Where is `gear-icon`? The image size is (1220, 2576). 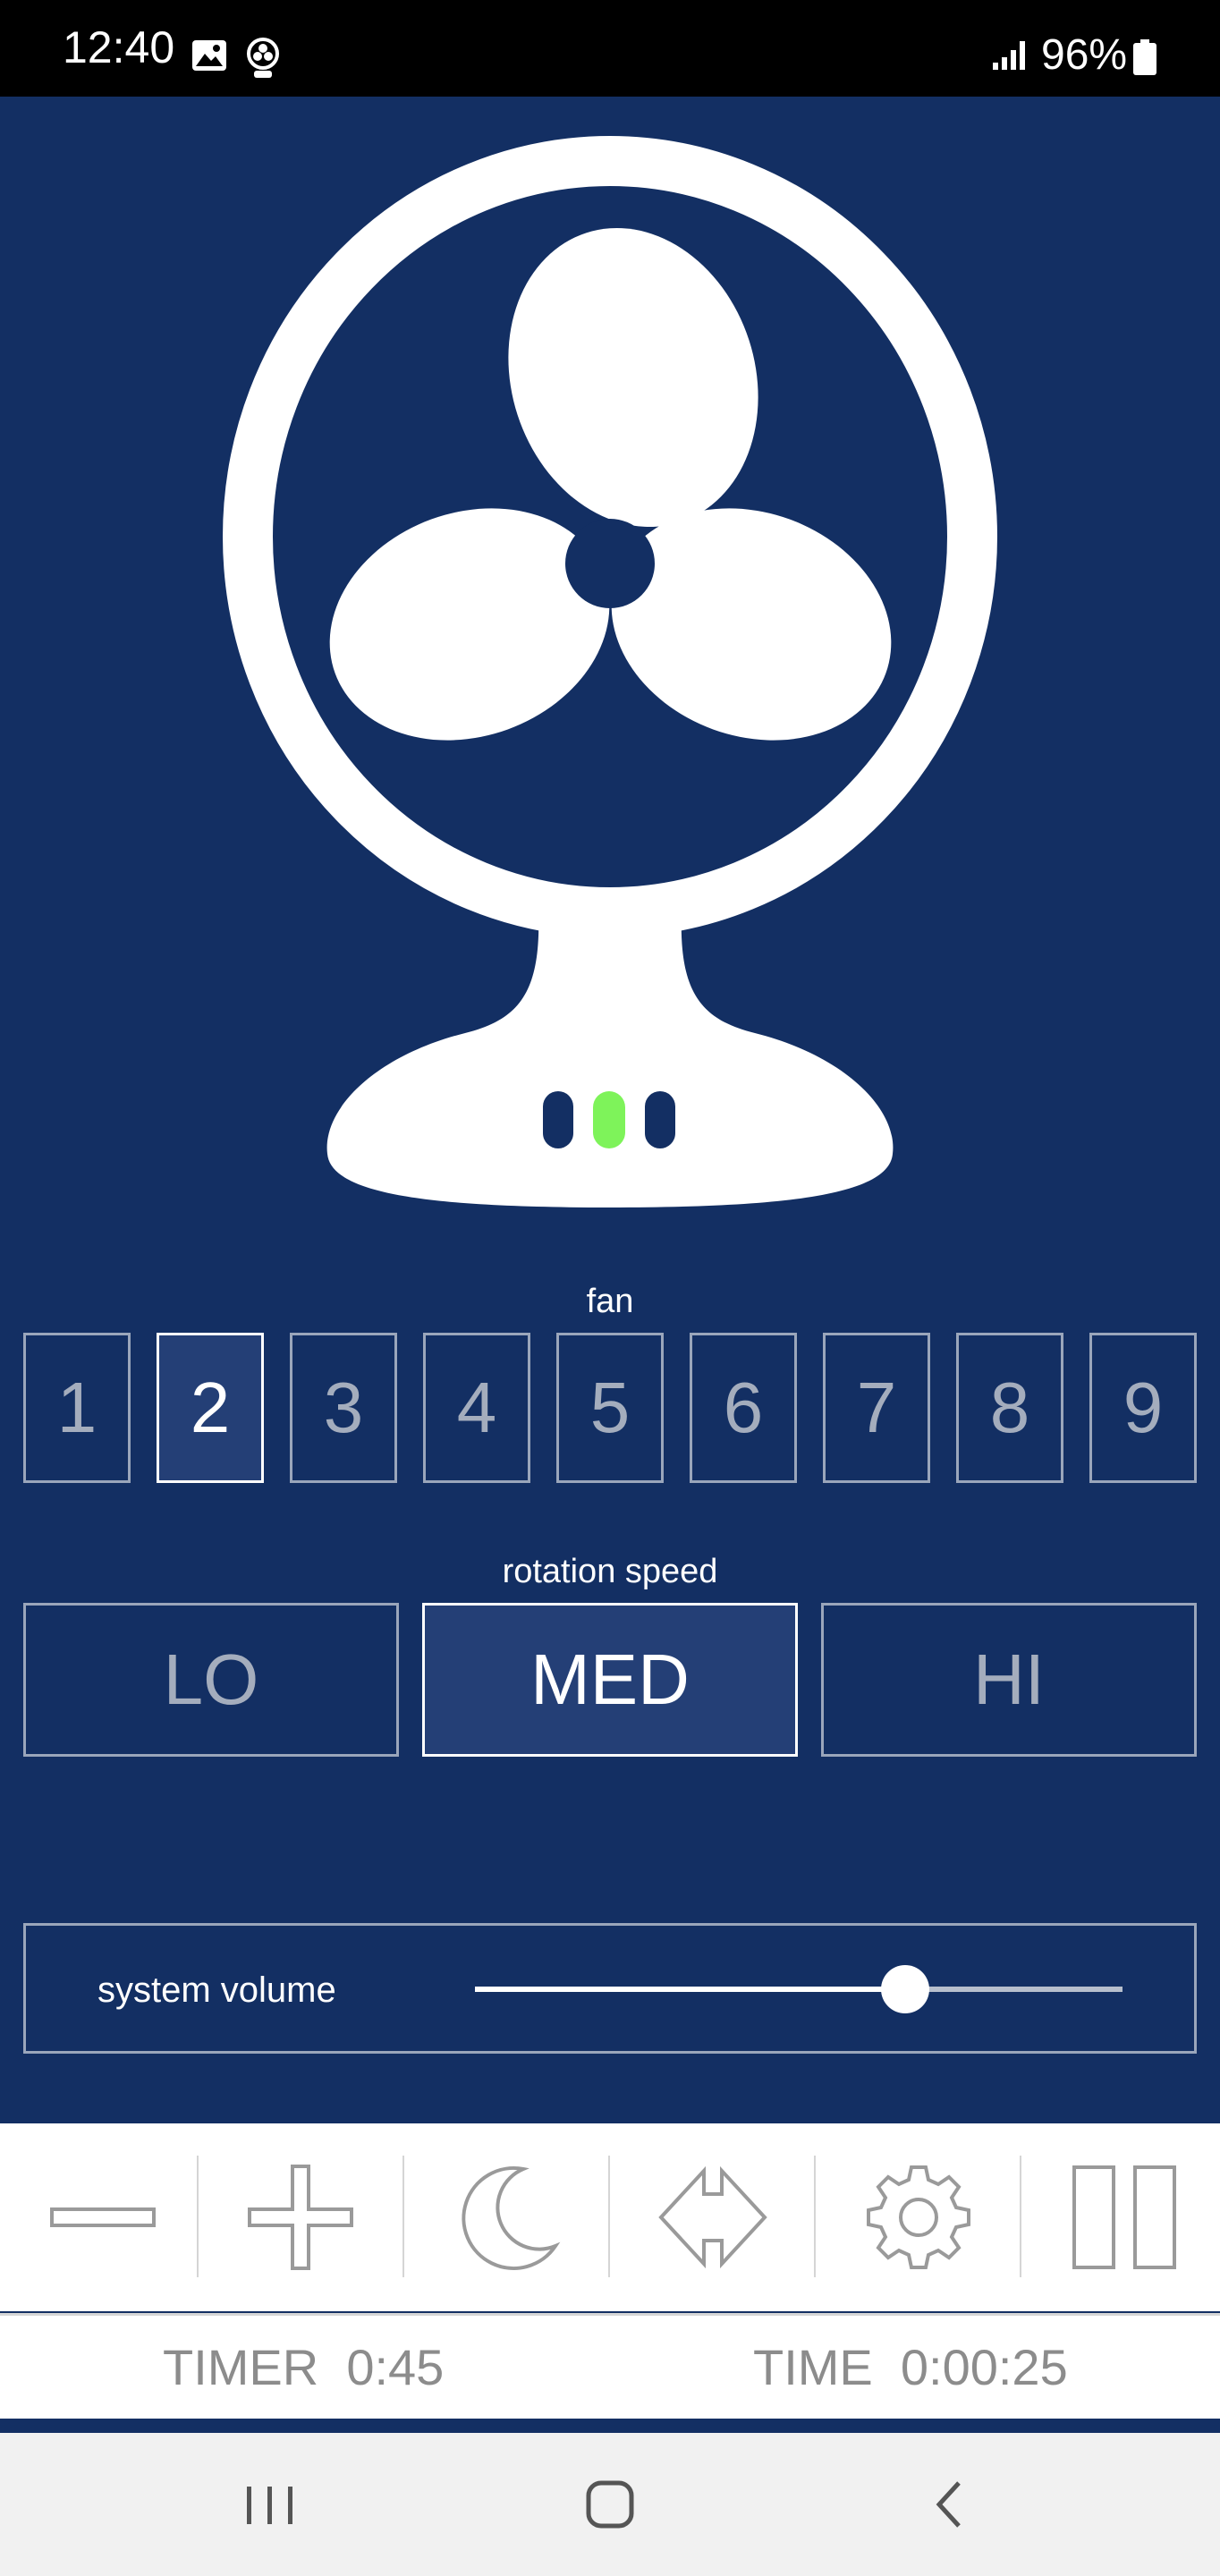
gear-icon is located at coordinates (918, 2217).